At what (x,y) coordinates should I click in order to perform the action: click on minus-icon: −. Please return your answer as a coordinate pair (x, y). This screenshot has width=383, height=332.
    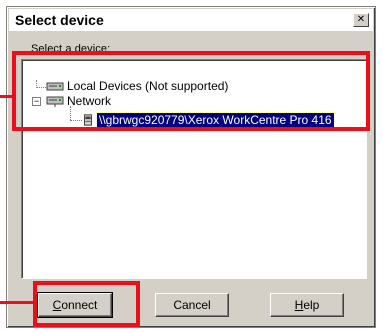
    Looking at the image, I should click on (36, 101).